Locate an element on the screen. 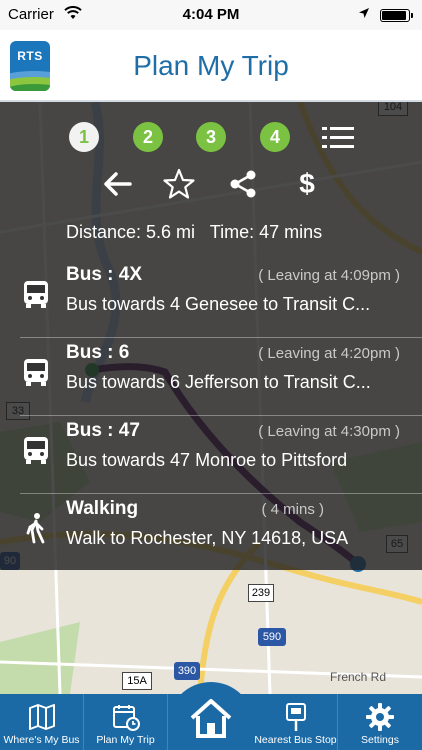 The image size is (422, 750). trip-step-description: Bus towards 47 Monroe to Pittsford is located at coordinates (207, 460).